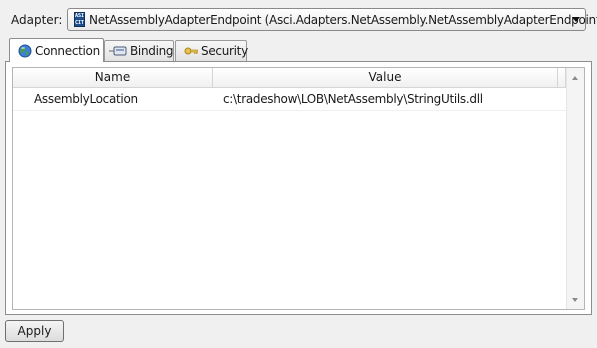 The height and width of the screenshot is (348, 597). I want to click on header-filler, so click(562, 77).